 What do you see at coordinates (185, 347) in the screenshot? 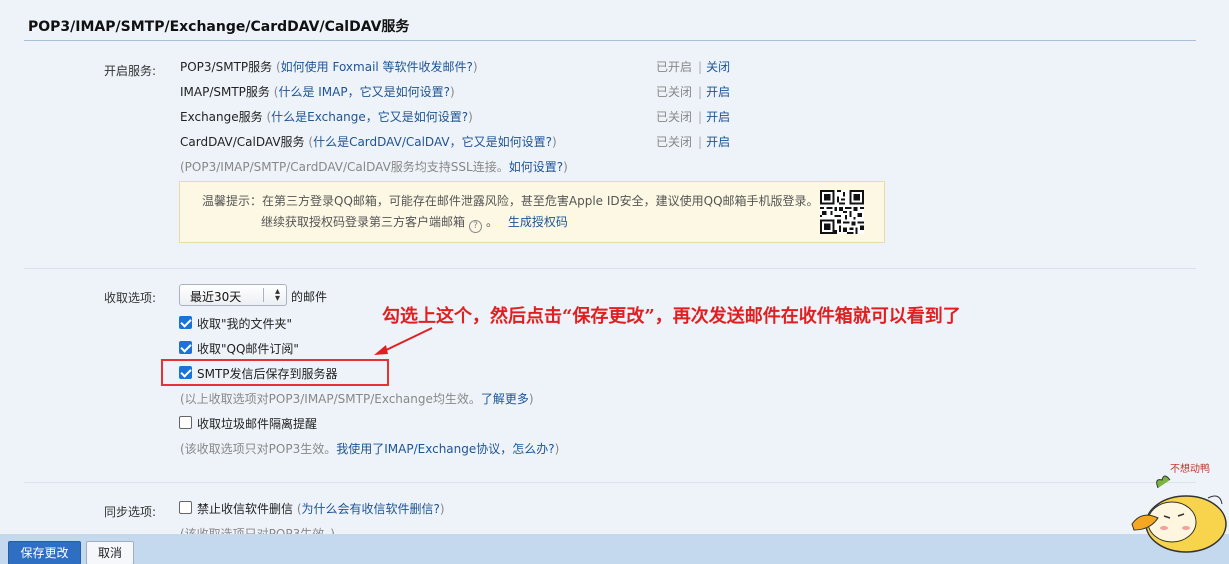
I see `qq-subscribe-checkbox` at bounding box center [185, 347].